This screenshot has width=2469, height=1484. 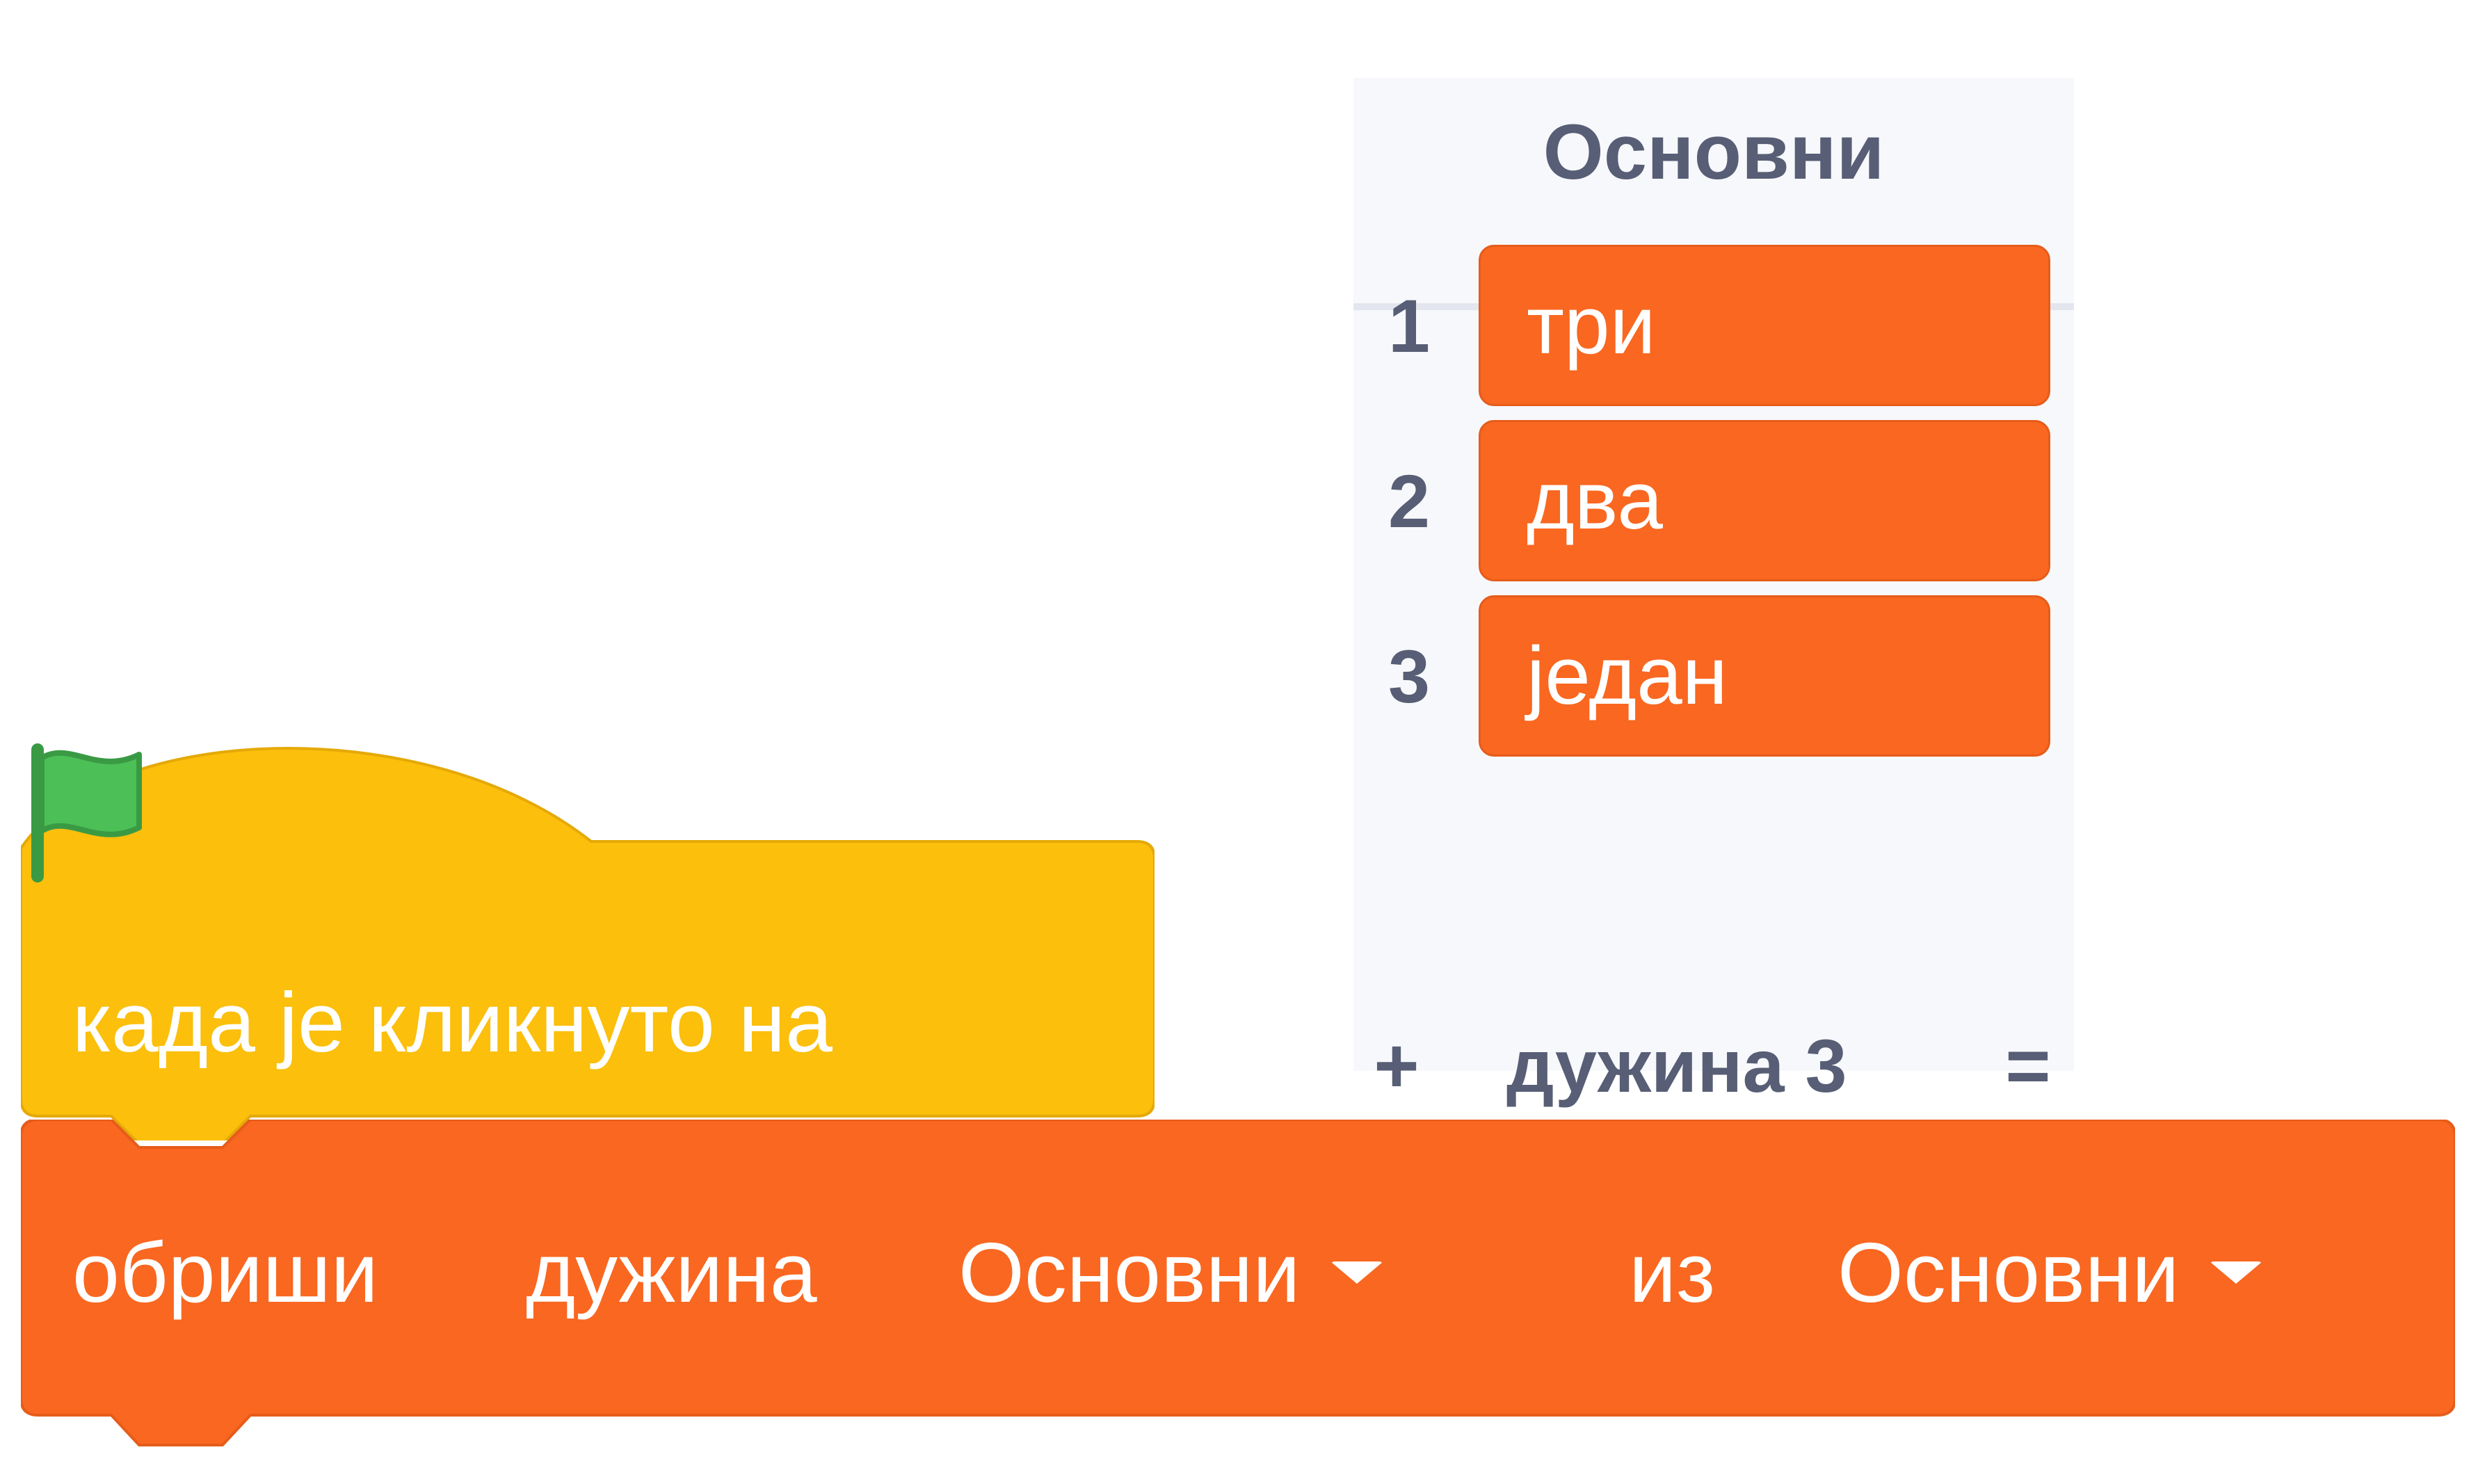 What do you see at coordinates (1396, 1065) in the screenshot?
I see `add-item-button: +` at bounding box center [1396, 1065].